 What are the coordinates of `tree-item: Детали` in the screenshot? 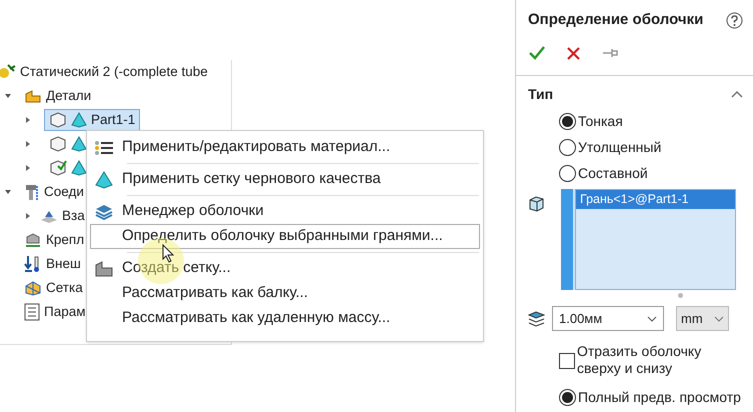 It's located at (69, 96).